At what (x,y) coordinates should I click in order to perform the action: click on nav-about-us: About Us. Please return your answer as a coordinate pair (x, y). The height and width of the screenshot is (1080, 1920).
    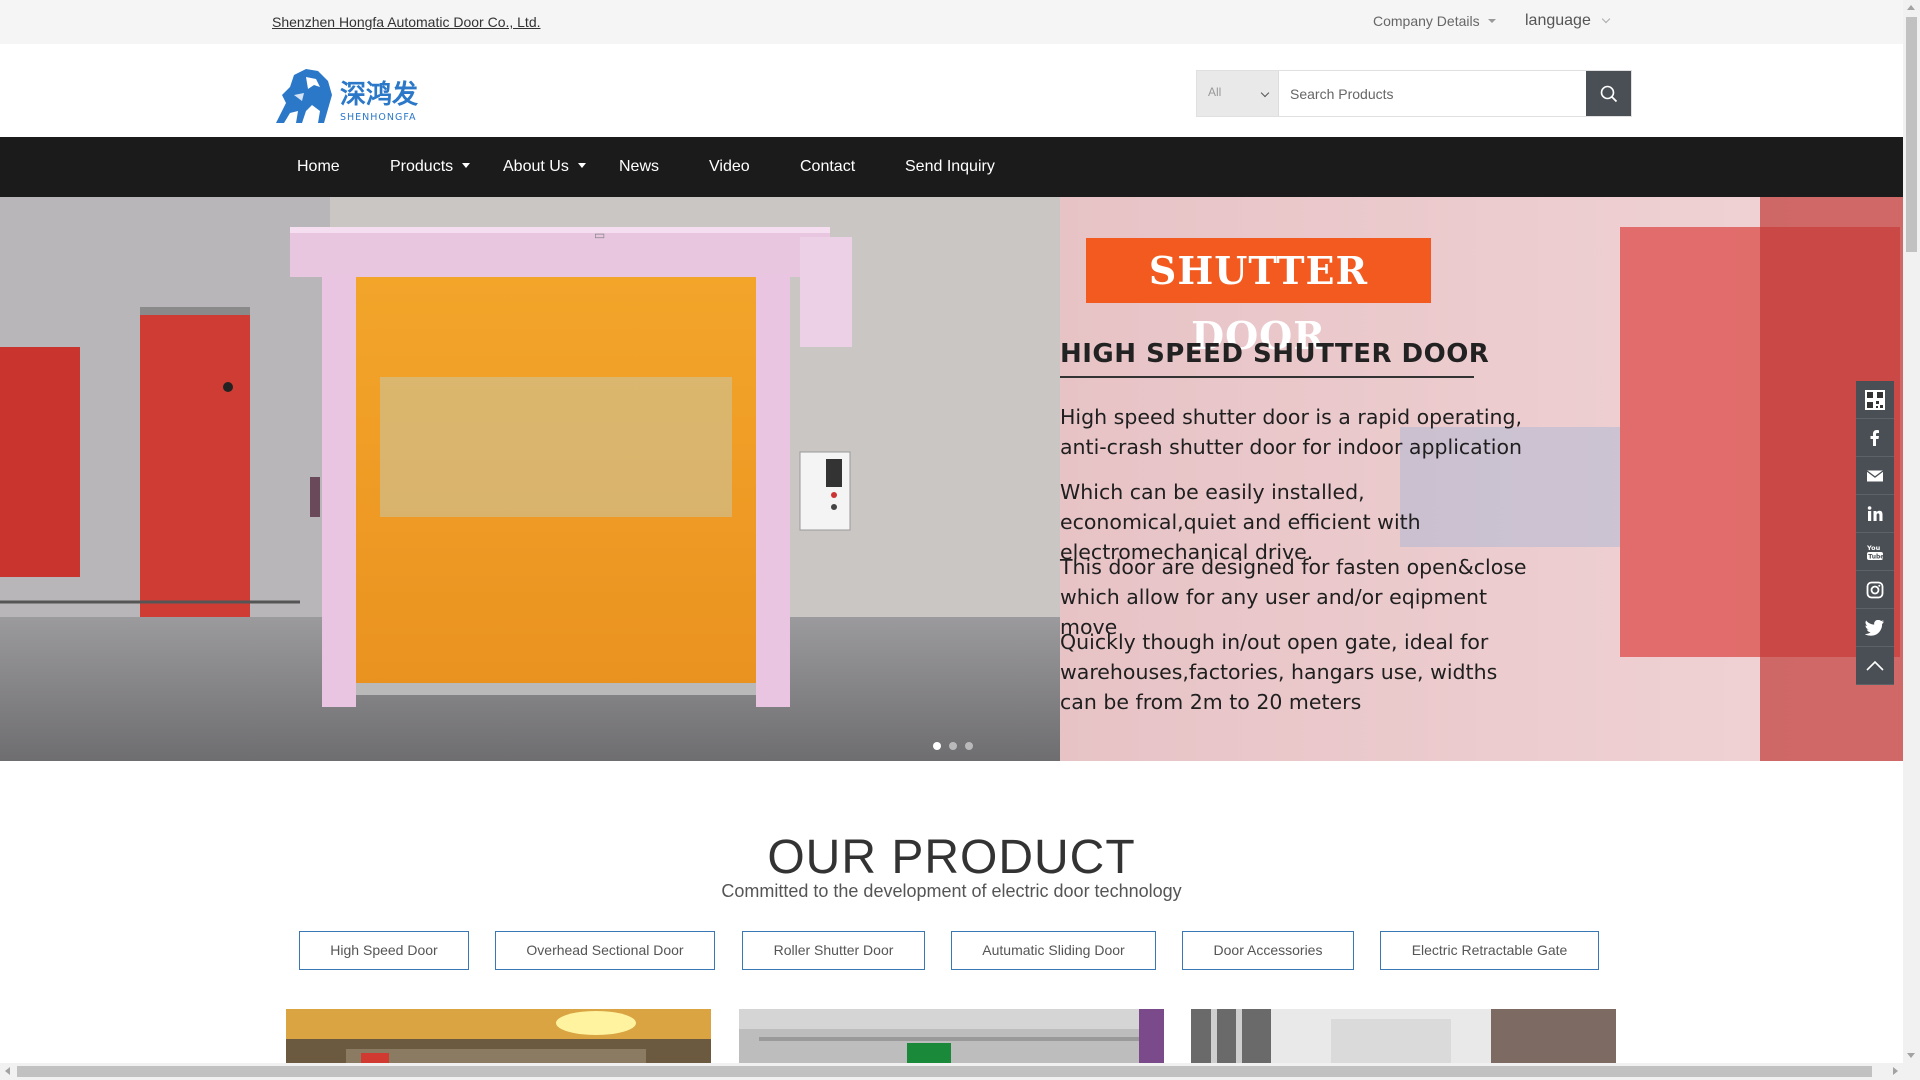
    Looking at the image, I should click on (544, 167).